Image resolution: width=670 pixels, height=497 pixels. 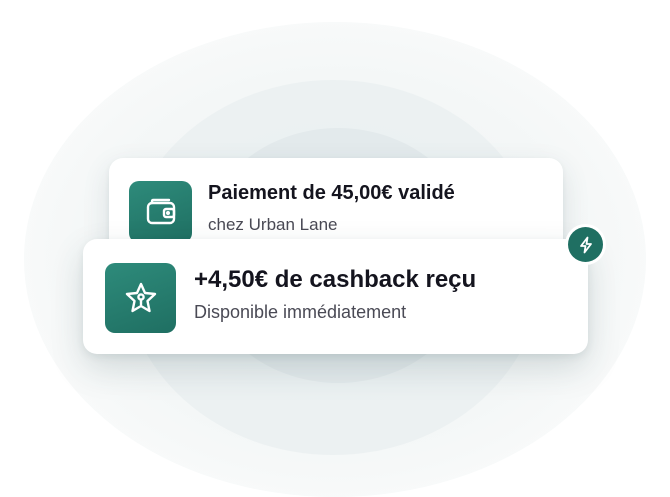 I want to click on lightning-bolt-icon, so click(x=586, y=245).